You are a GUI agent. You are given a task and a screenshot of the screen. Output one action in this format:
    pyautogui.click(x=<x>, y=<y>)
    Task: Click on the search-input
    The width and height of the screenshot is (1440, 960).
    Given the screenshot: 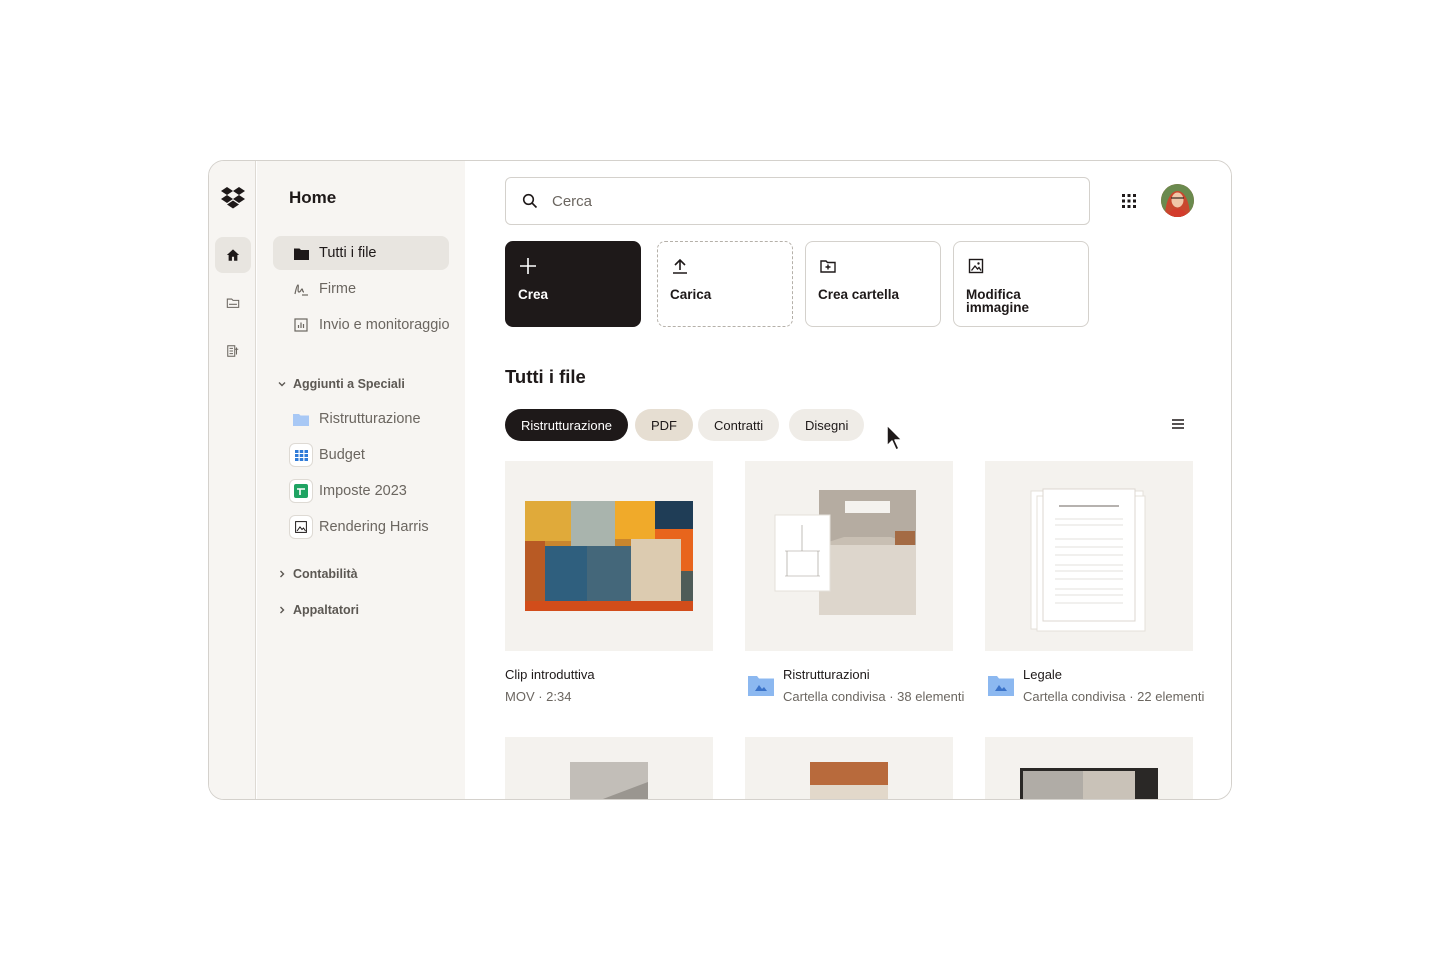 What is the action you would take?
    pyautogui.click(x=792, y=201)
    